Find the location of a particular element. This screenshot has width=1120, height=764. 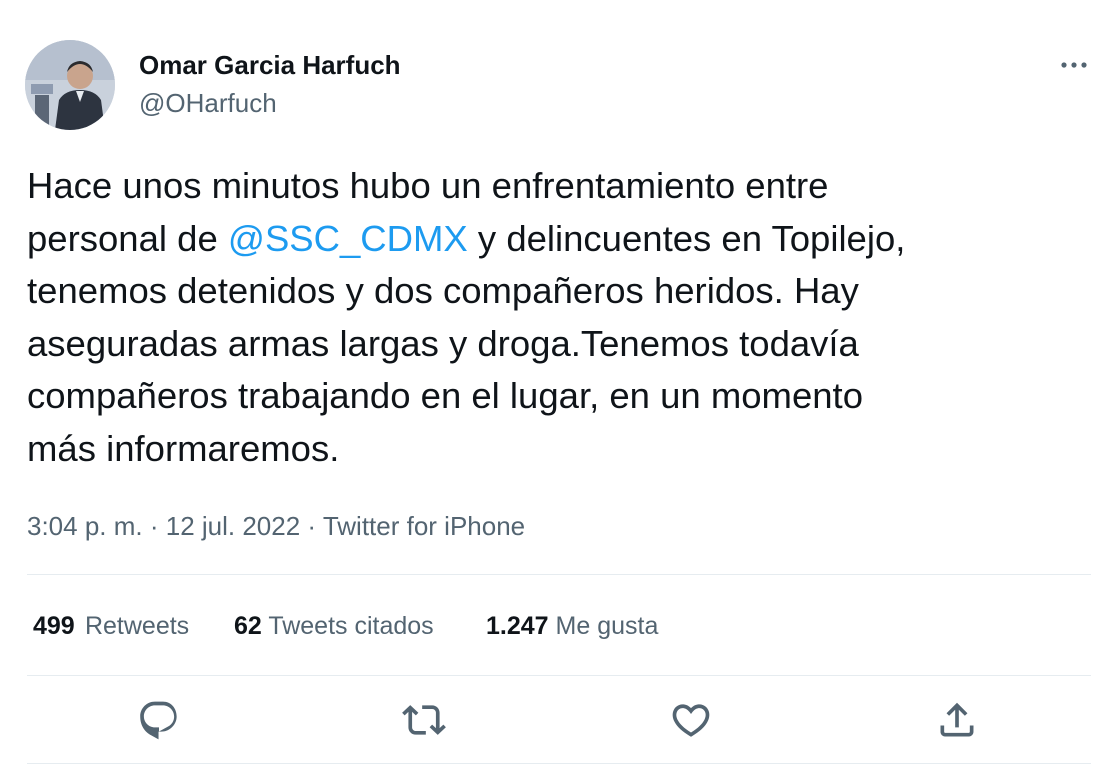

like-button is located at coordinates (691, 720).